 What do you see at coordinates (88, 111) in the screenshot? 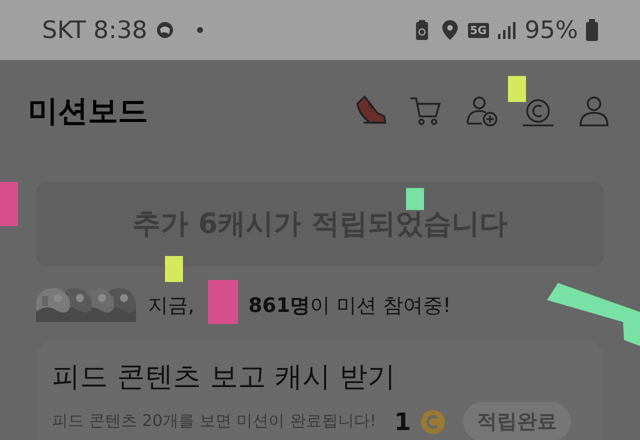
I see `page-title: 미션보드` at bounding box center [88, 111].